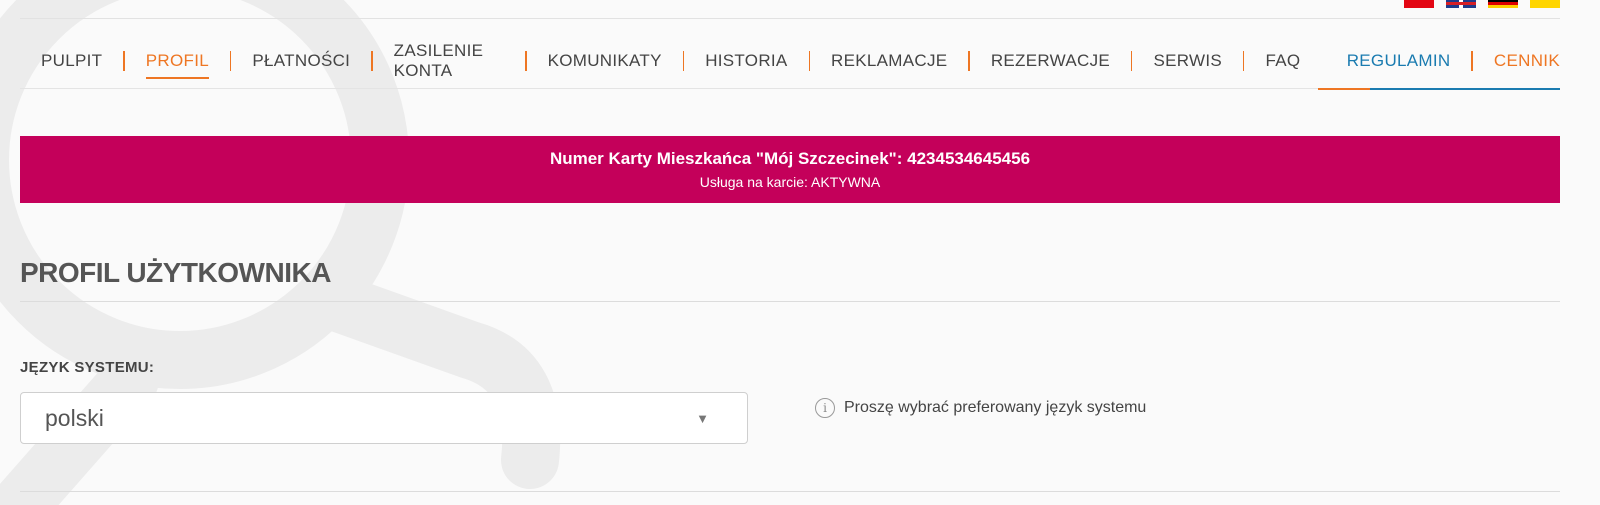 The image size is (1600, 505). I want to click on nav-item-komunikaty: KOMUNIKATY, so click(605, 61).